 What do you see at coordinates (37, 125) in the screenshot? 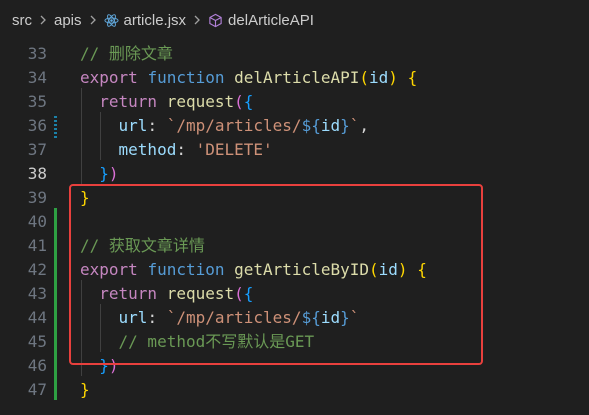
I see `line-number: 36` at bounding box center [37, 125].